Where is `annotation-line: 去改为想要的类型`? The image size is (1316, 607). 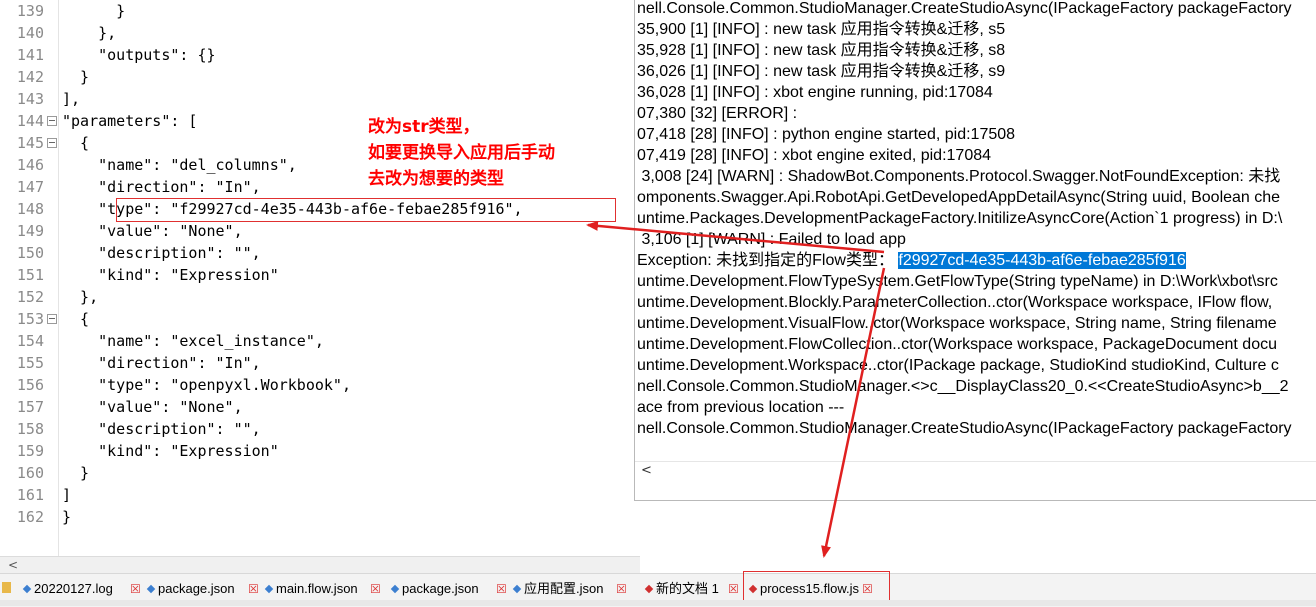 annotation-line: 去改为想要的类型 is located at coordinates (436, 179).